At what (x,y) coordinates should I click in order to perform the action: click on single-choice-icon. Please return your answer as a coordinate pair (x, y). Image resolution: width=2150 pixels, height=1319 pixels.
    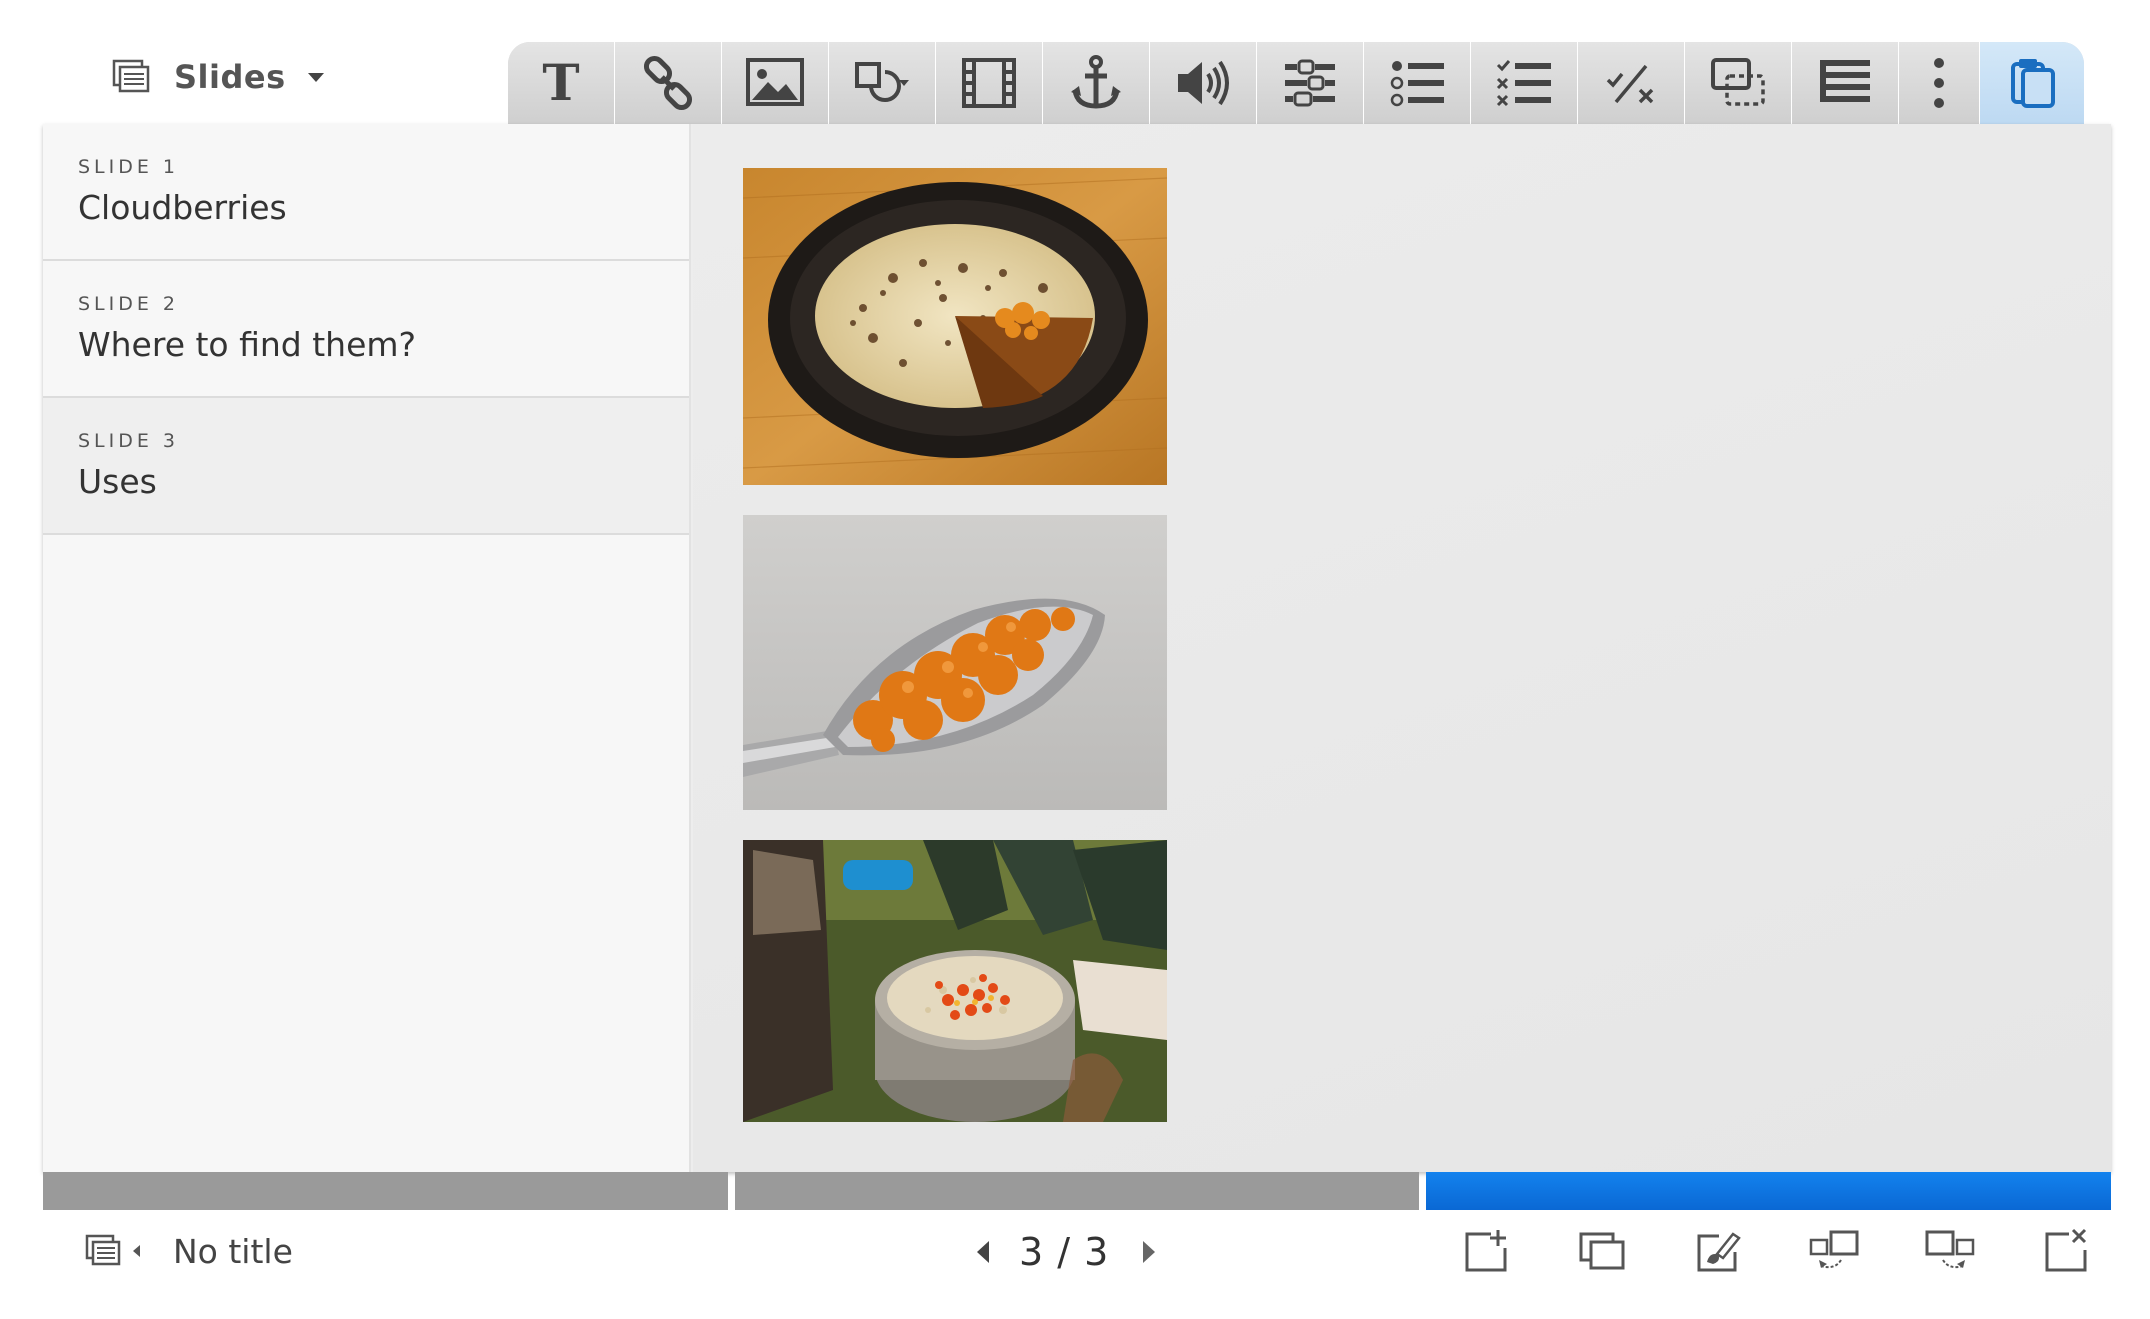
    Looking at the image, I should click on (1417, 84).